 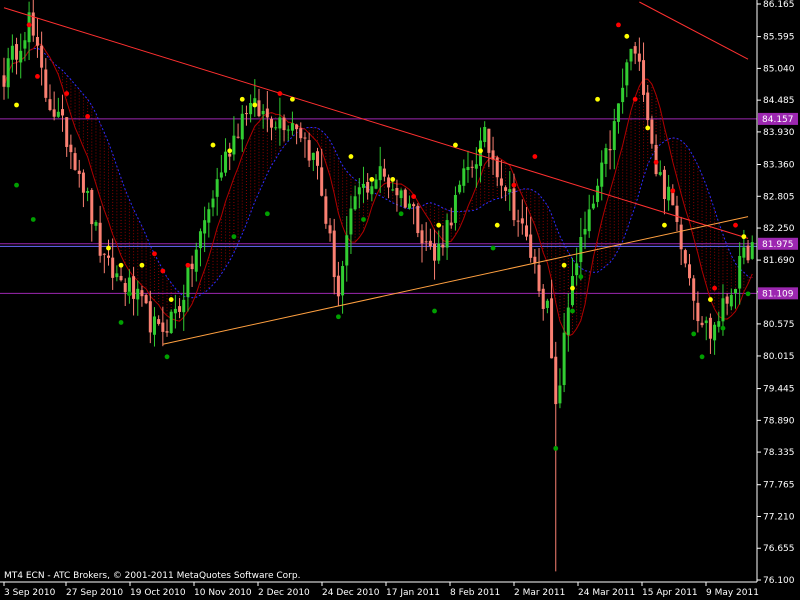 What do you see at coordinates (779, 390) in the screenshot?
I see `price-tick-label: 79.445` at bounding box center [779, 390].